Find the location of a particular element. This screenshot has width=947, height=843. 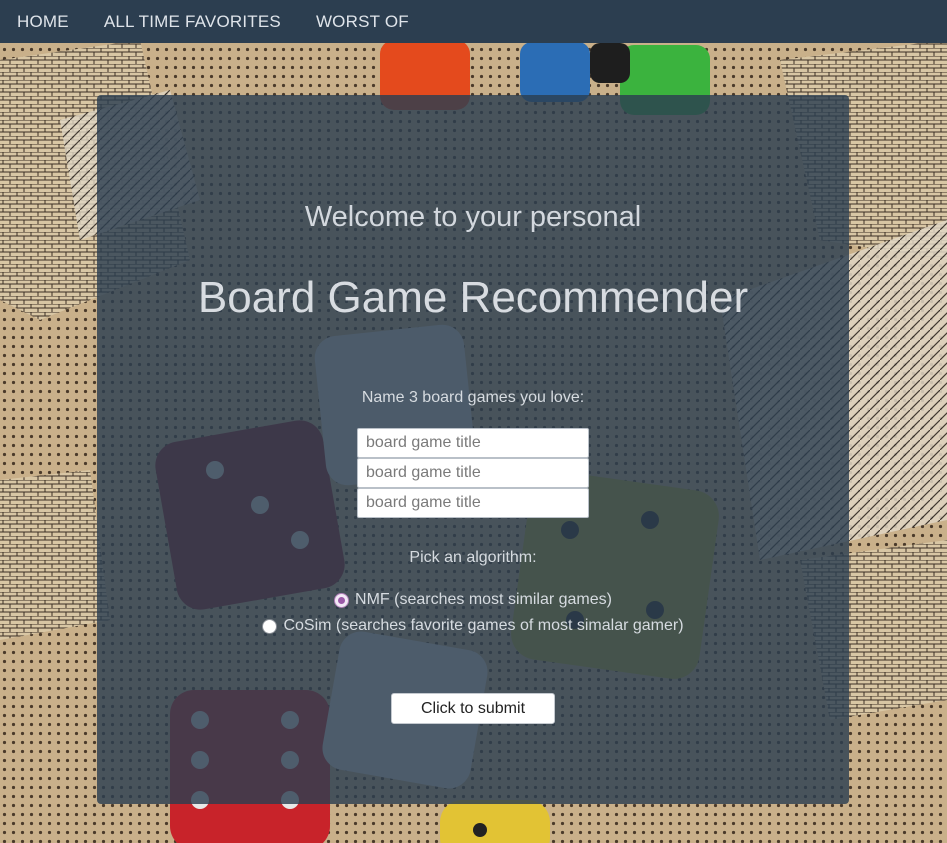

nav-link-all-time-favorites: ALL TIME FAVORITES is located at coordinates (192, 22).